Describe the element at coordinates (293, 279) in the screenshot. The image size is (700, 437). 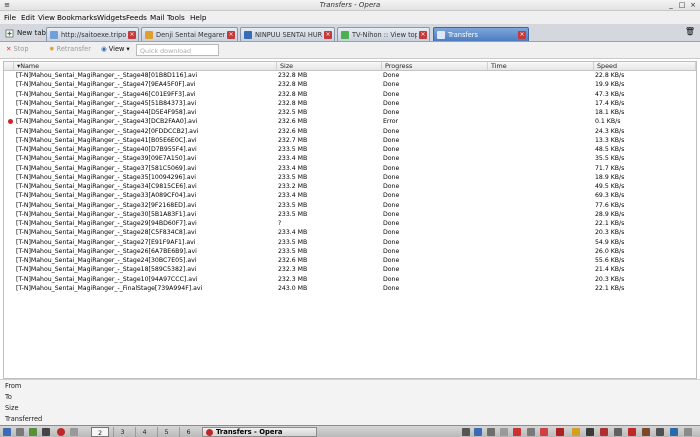
I see `size-cell: 232.3 MB` at that location.